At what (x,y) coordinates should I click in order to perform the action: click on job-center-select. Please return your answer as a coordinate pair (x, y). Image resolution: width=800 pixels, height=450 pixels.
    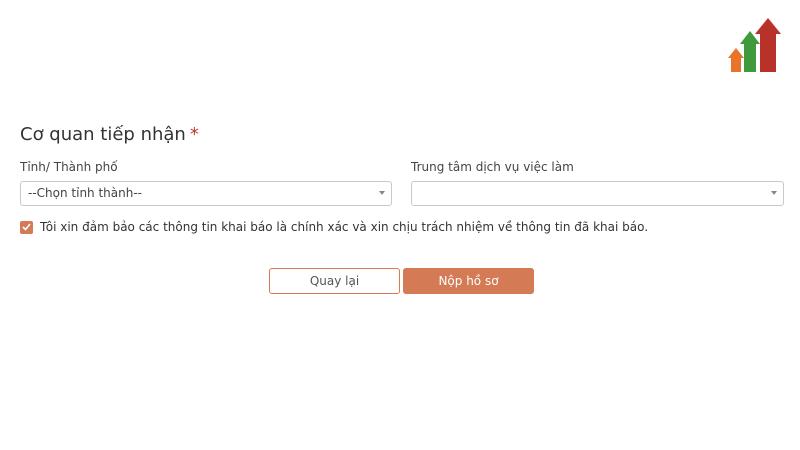
    Looking at the image, I should click on (597, 193).